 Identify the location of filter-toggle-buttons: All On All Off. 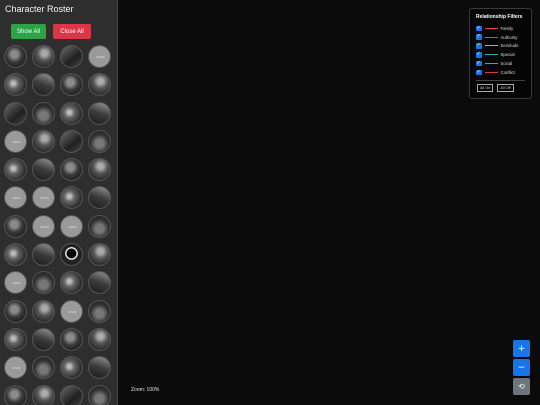
(501, 87).